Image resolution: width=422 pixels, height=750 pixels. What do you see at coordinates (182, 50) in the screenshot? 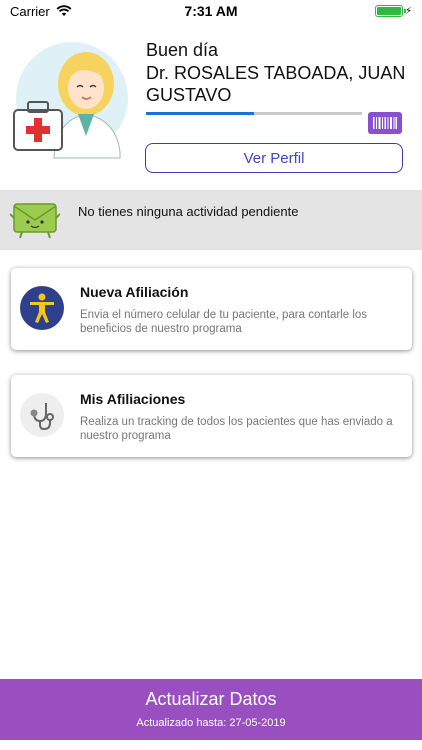
I see `greeting-text: Buen día` at bounding box center [182, 50].